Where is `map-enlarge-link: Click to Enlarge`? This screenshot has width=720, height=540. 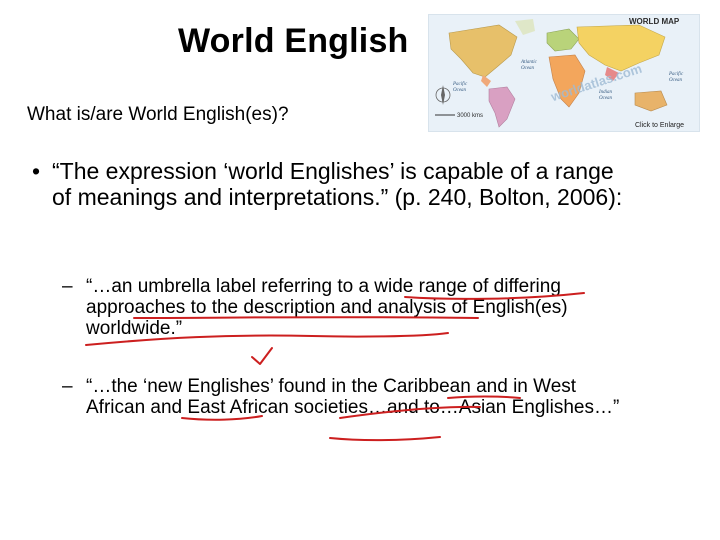
map-enlarge-link: Click to Enlarge is located at coordinates (659, 125).